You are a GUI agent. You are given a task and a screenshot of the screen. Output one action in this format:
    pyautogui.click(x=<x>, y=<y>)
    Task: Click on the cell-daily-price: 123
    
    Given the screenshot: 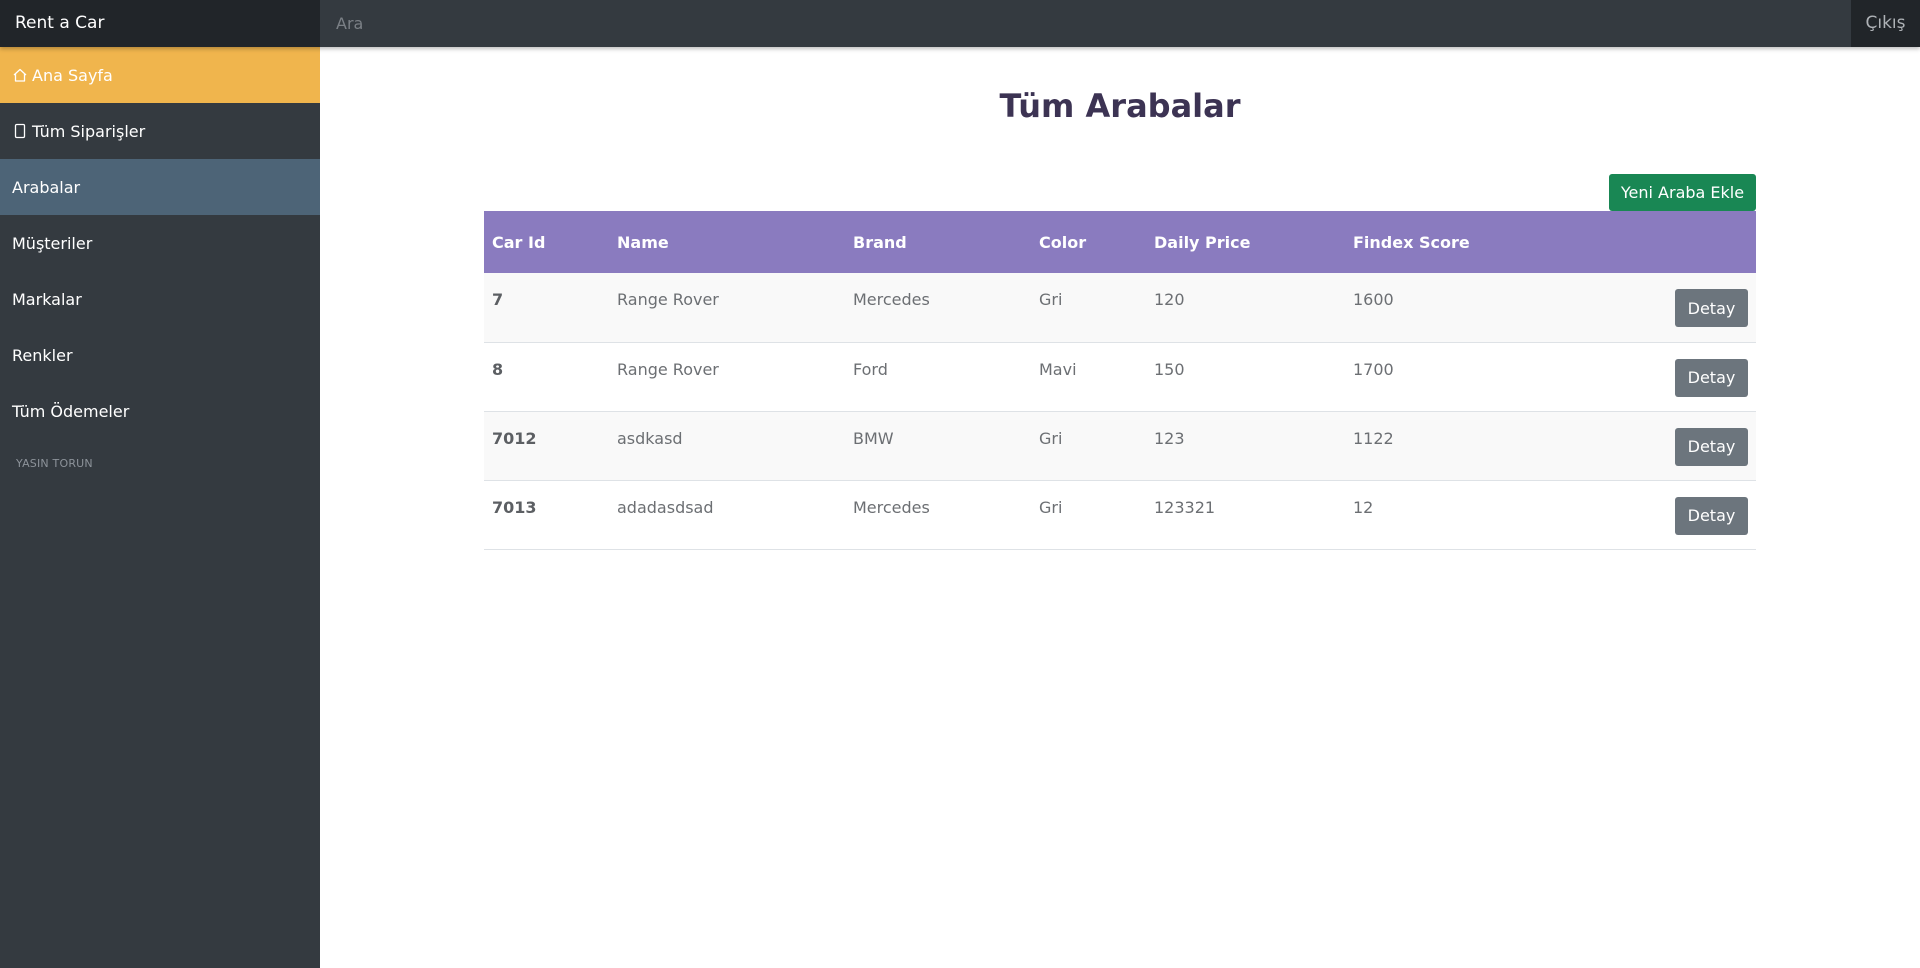 What is the action you would take?
    pyautogui.click(x=1169, y=438)
    